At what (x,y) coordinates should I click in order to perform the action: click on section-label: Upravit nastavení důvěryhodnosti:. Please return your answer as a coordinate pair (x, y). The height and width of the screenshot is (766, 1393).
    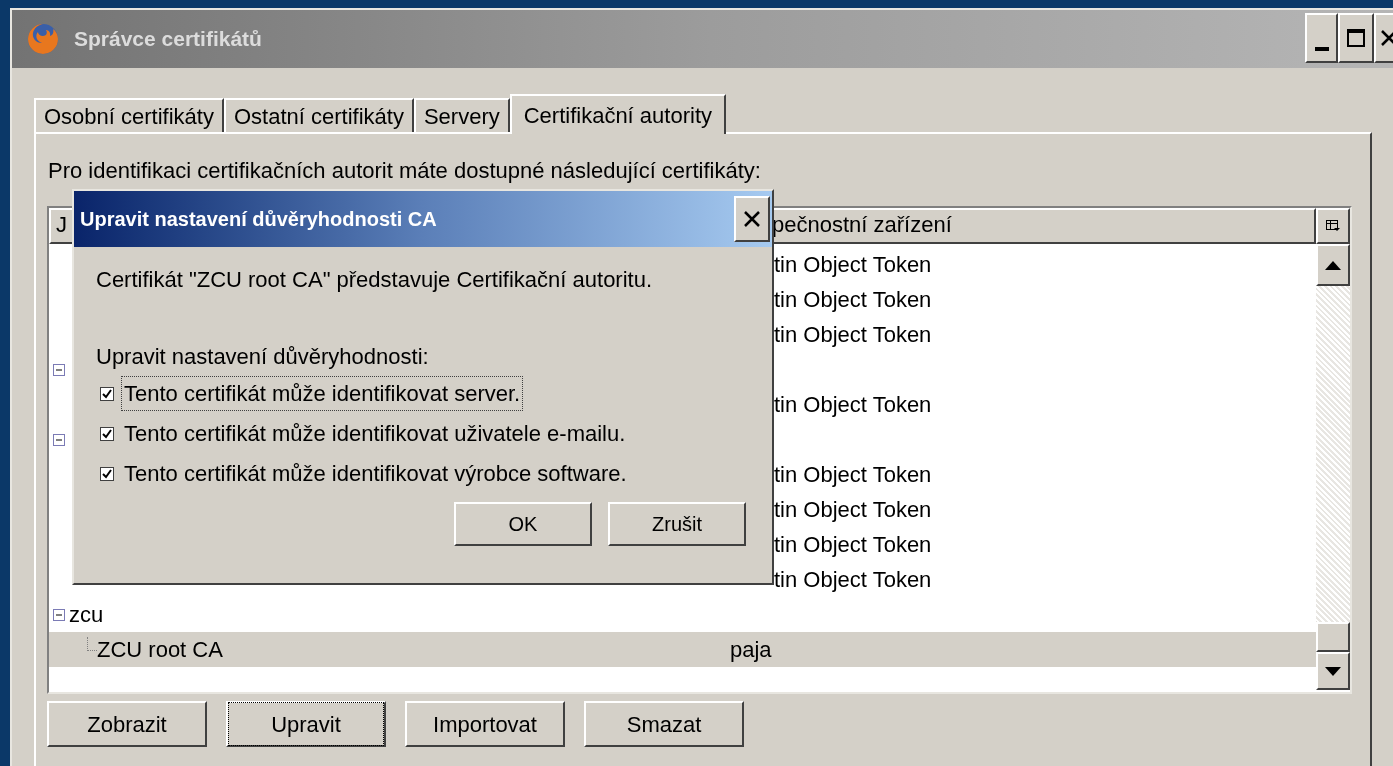
    Looking at the image, I should click on (263, 357).